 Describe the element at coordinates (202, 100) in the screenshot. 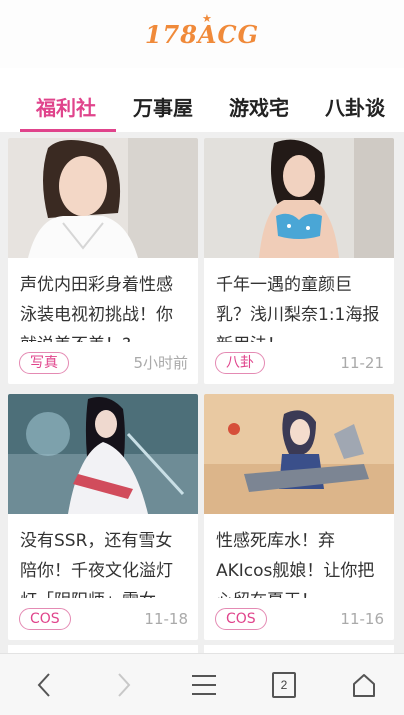

I see `category-tabs: 福利社 万事屋 游戏宅 八卦谈` at that location.